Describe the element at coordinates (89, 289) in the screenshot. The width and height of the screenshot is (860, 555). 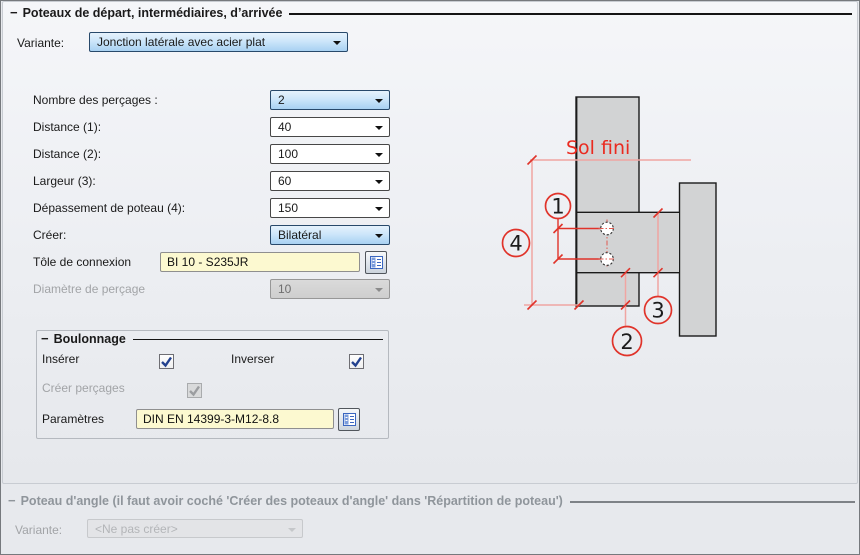
I see `diametre-percage-label: Diamètre de perçage` at that location.